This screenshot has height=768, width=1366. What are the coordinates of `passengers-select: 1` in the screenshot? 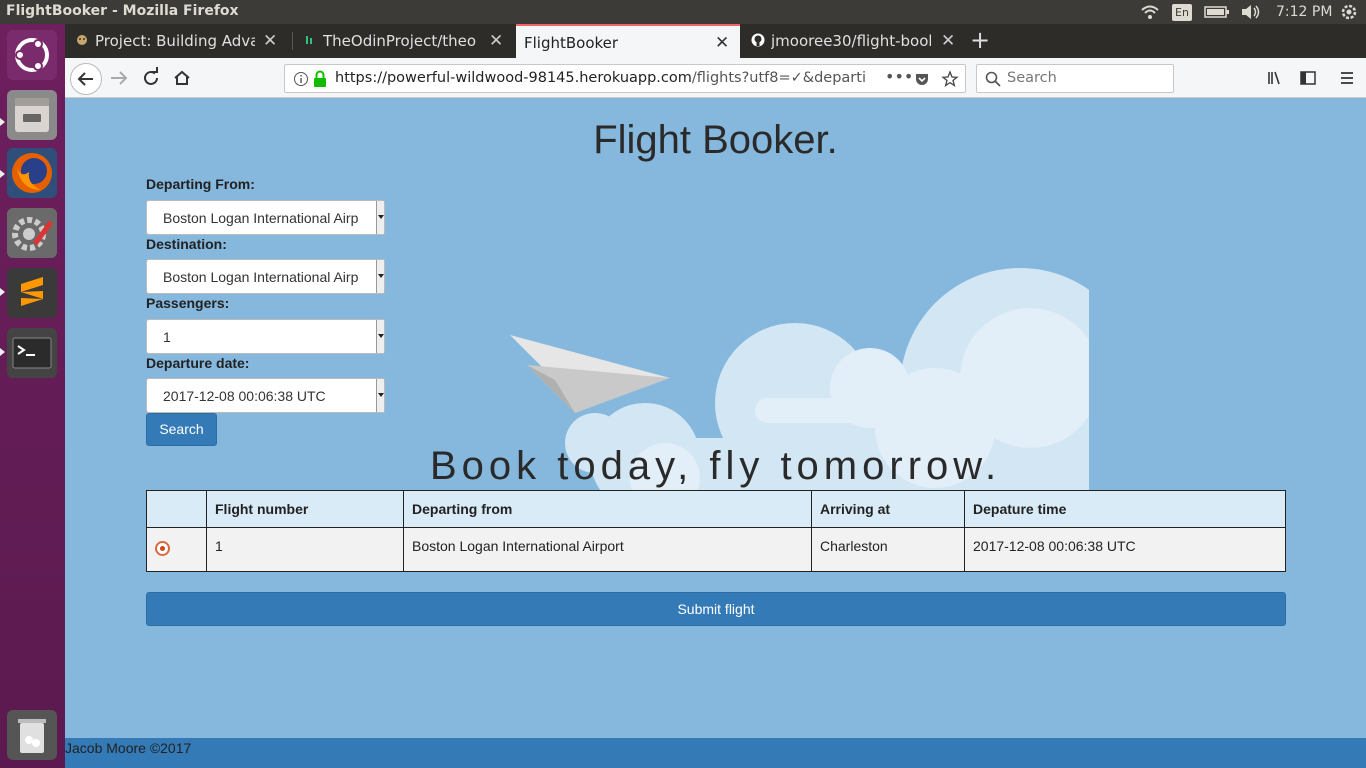 It's located at (265, 336).